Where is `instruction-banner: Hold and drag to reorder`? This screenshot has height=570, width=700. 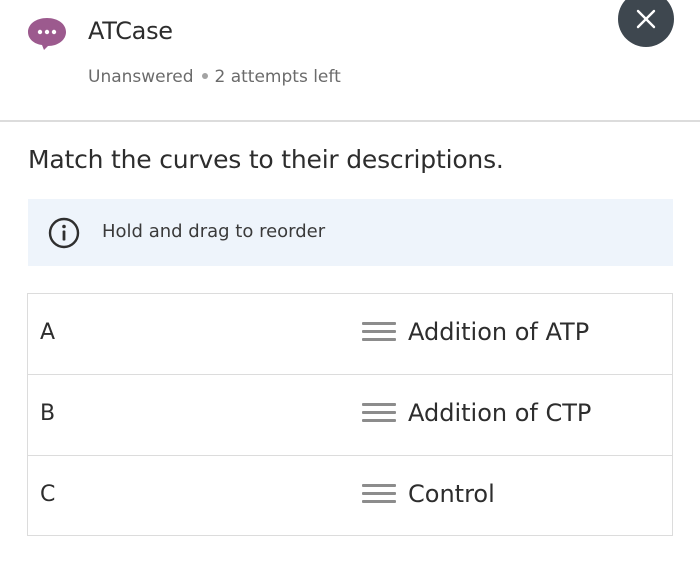
instruction-banner: Hold and drag to reorder is located at coordinates (350, 232).